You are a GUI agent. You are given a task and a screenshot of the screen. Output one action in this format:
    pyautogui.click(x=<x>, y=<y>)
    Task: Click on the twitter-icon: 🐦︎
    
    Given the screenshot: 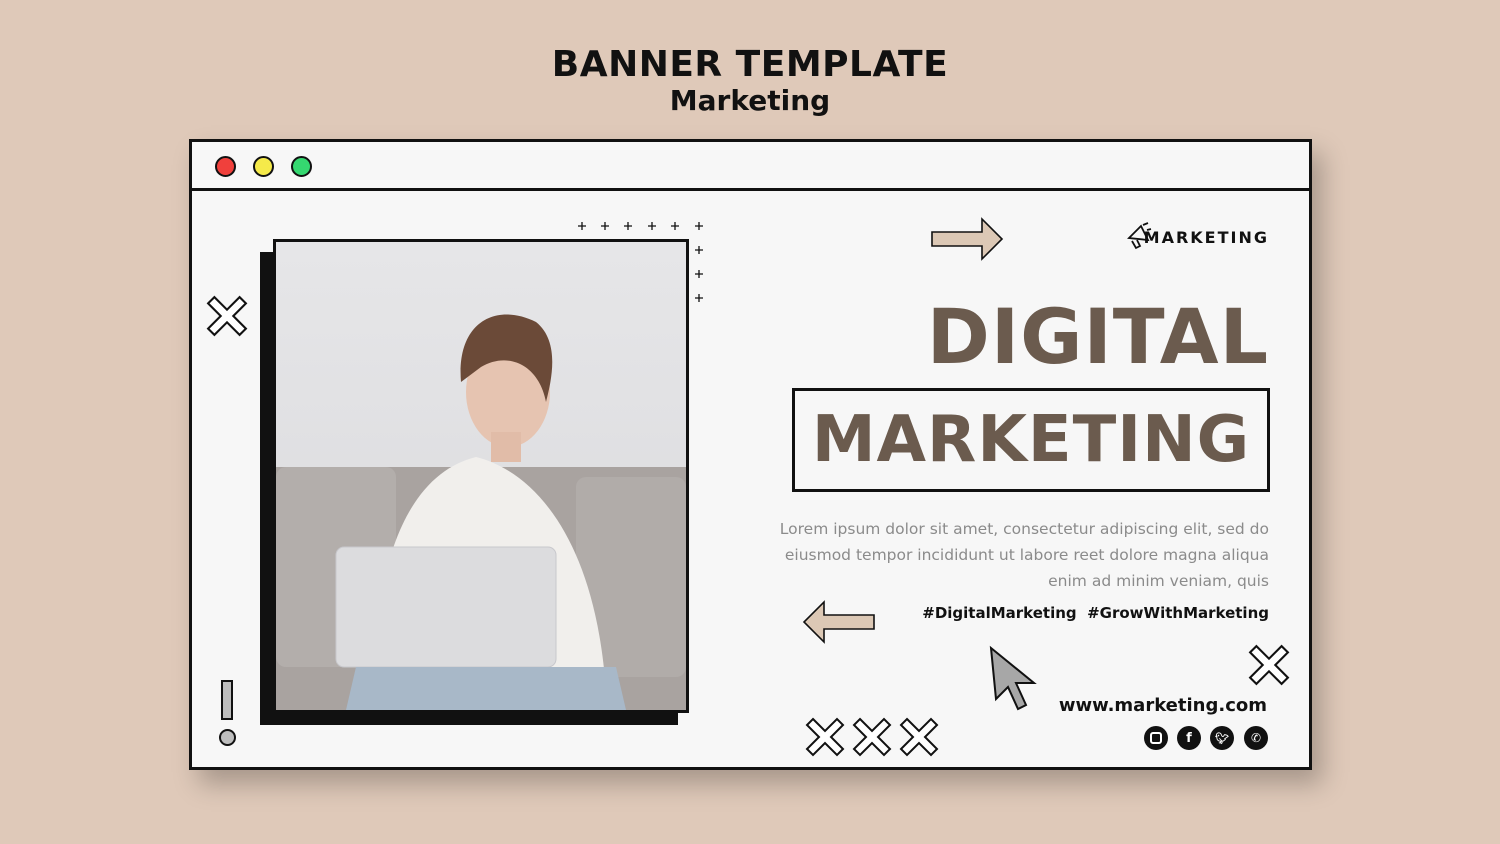 What is the action you would take?
    pyautogui.click(x=1222, y=738)
    